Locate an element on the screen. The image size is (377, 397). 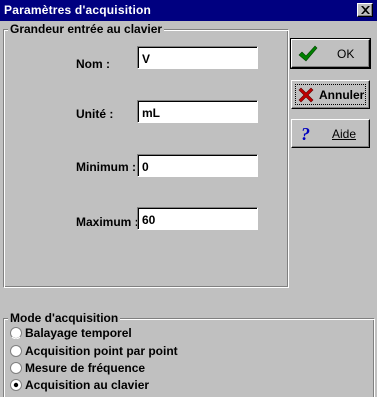
question-icon: ? is located at coordinates (305, 134).